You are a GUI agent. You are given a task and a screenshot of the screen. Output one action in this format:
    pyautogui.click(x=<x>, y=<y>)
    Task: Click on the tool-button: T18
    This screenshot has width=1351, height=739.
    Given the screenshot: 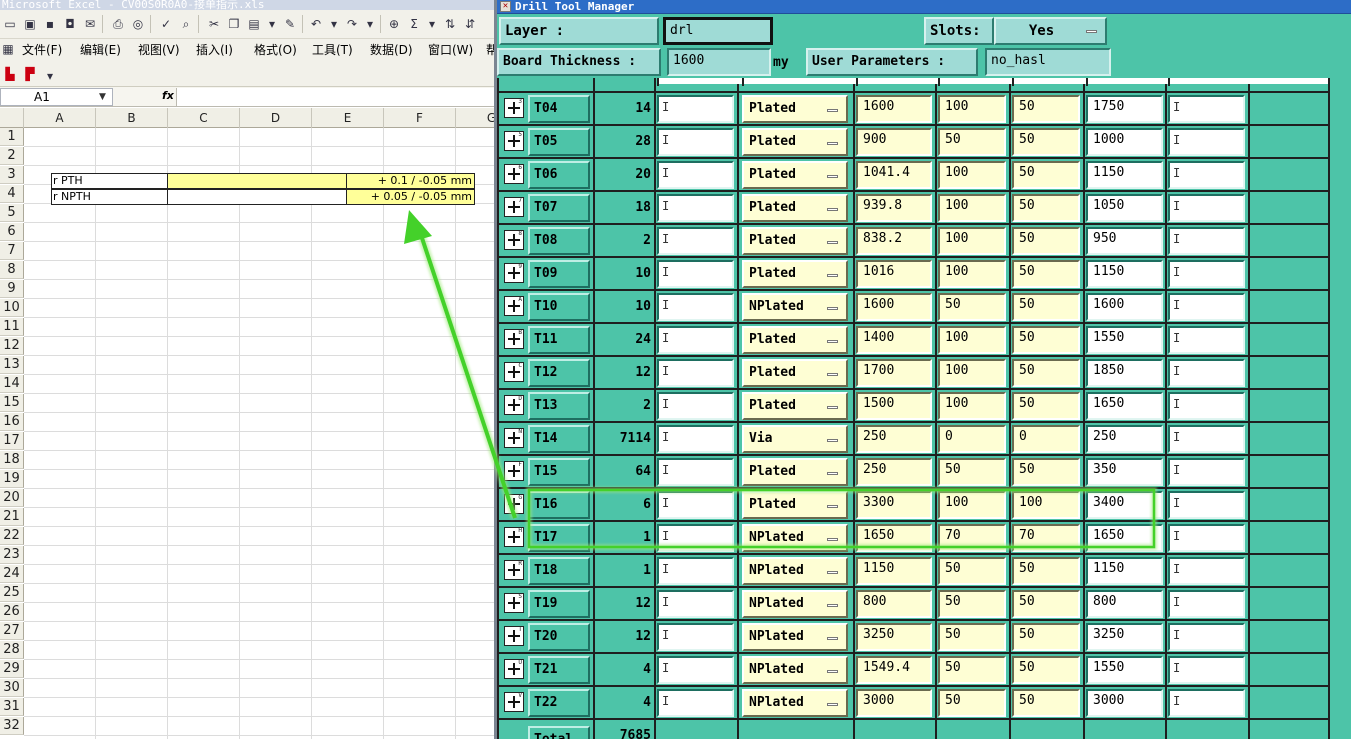 What is the action you would take?
    pyautogui.click(x=559, y=571)
    